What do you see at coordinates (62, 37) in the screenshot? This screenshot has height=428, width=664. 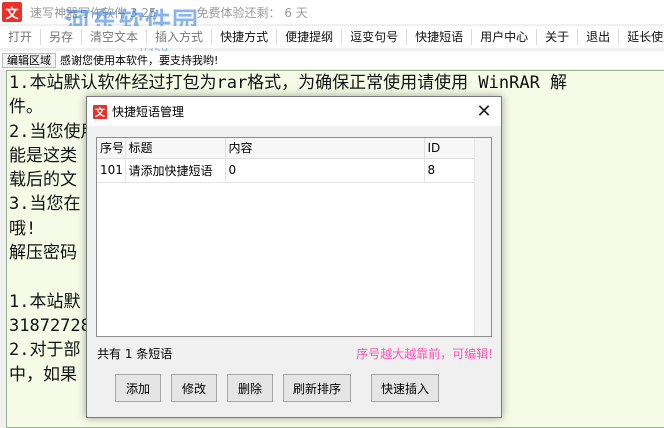 I see `menu-save-as: 另存` at bounding box center [62, 37].